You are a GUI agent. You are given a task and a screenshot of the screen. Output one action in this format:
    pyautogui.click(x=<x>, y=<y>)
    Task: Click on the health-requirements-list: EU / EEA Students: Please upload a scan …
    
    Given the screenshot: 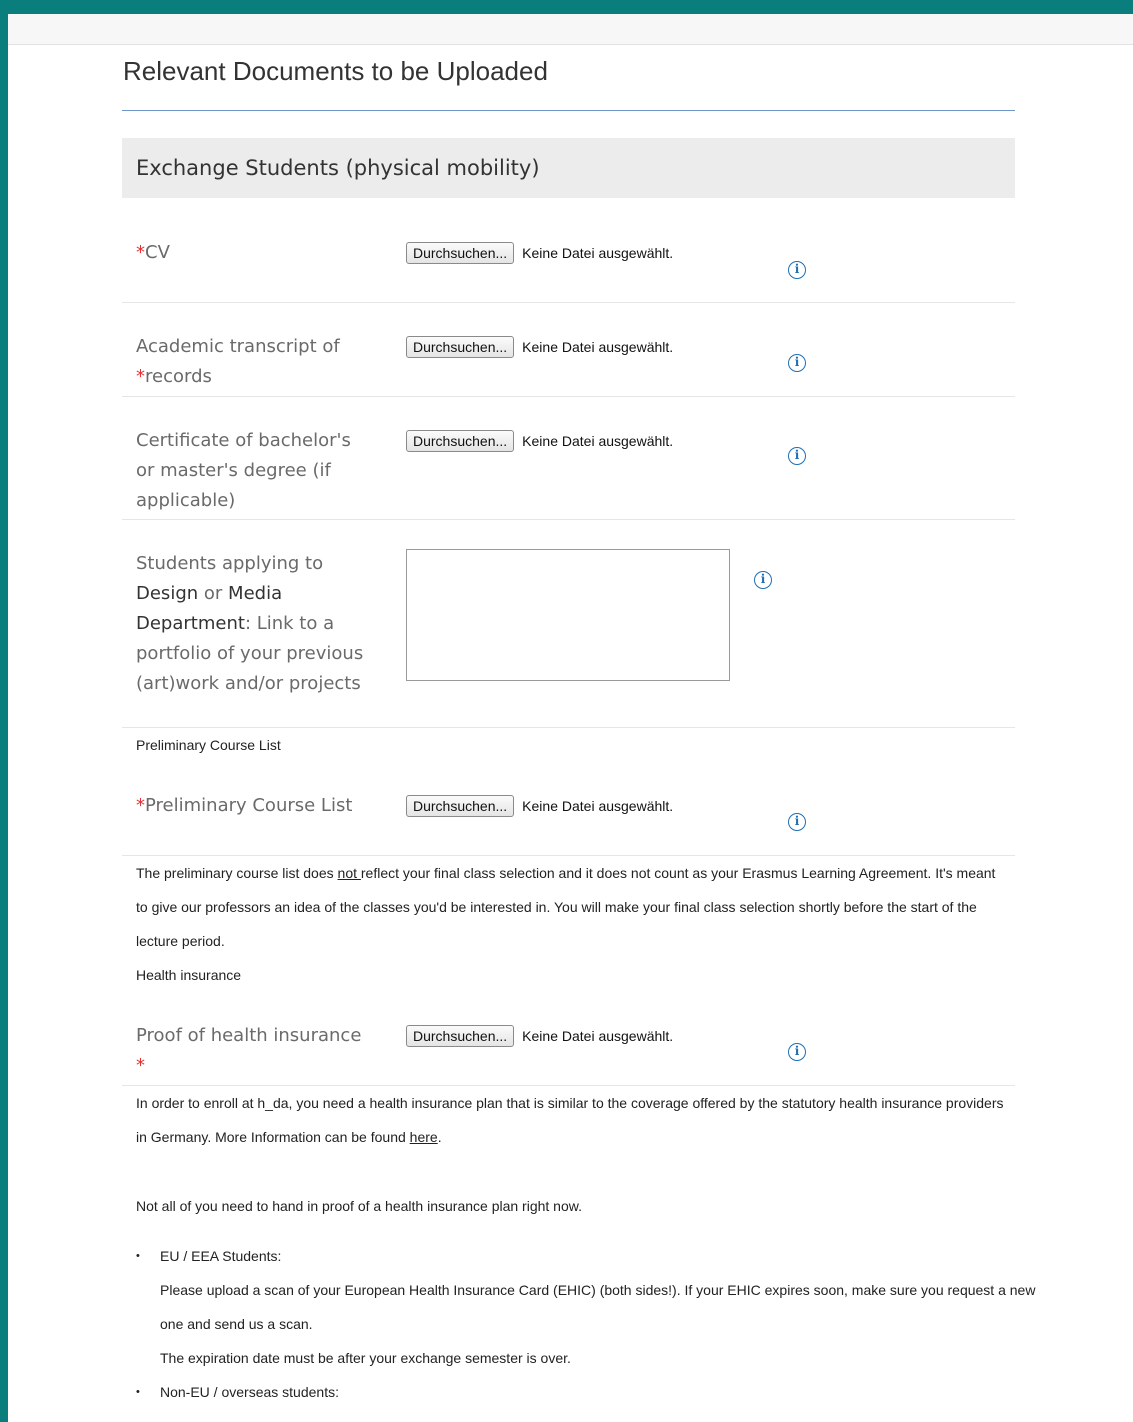 What is the action you would take?
    pyautogui.click(x=586, y=1324)
    